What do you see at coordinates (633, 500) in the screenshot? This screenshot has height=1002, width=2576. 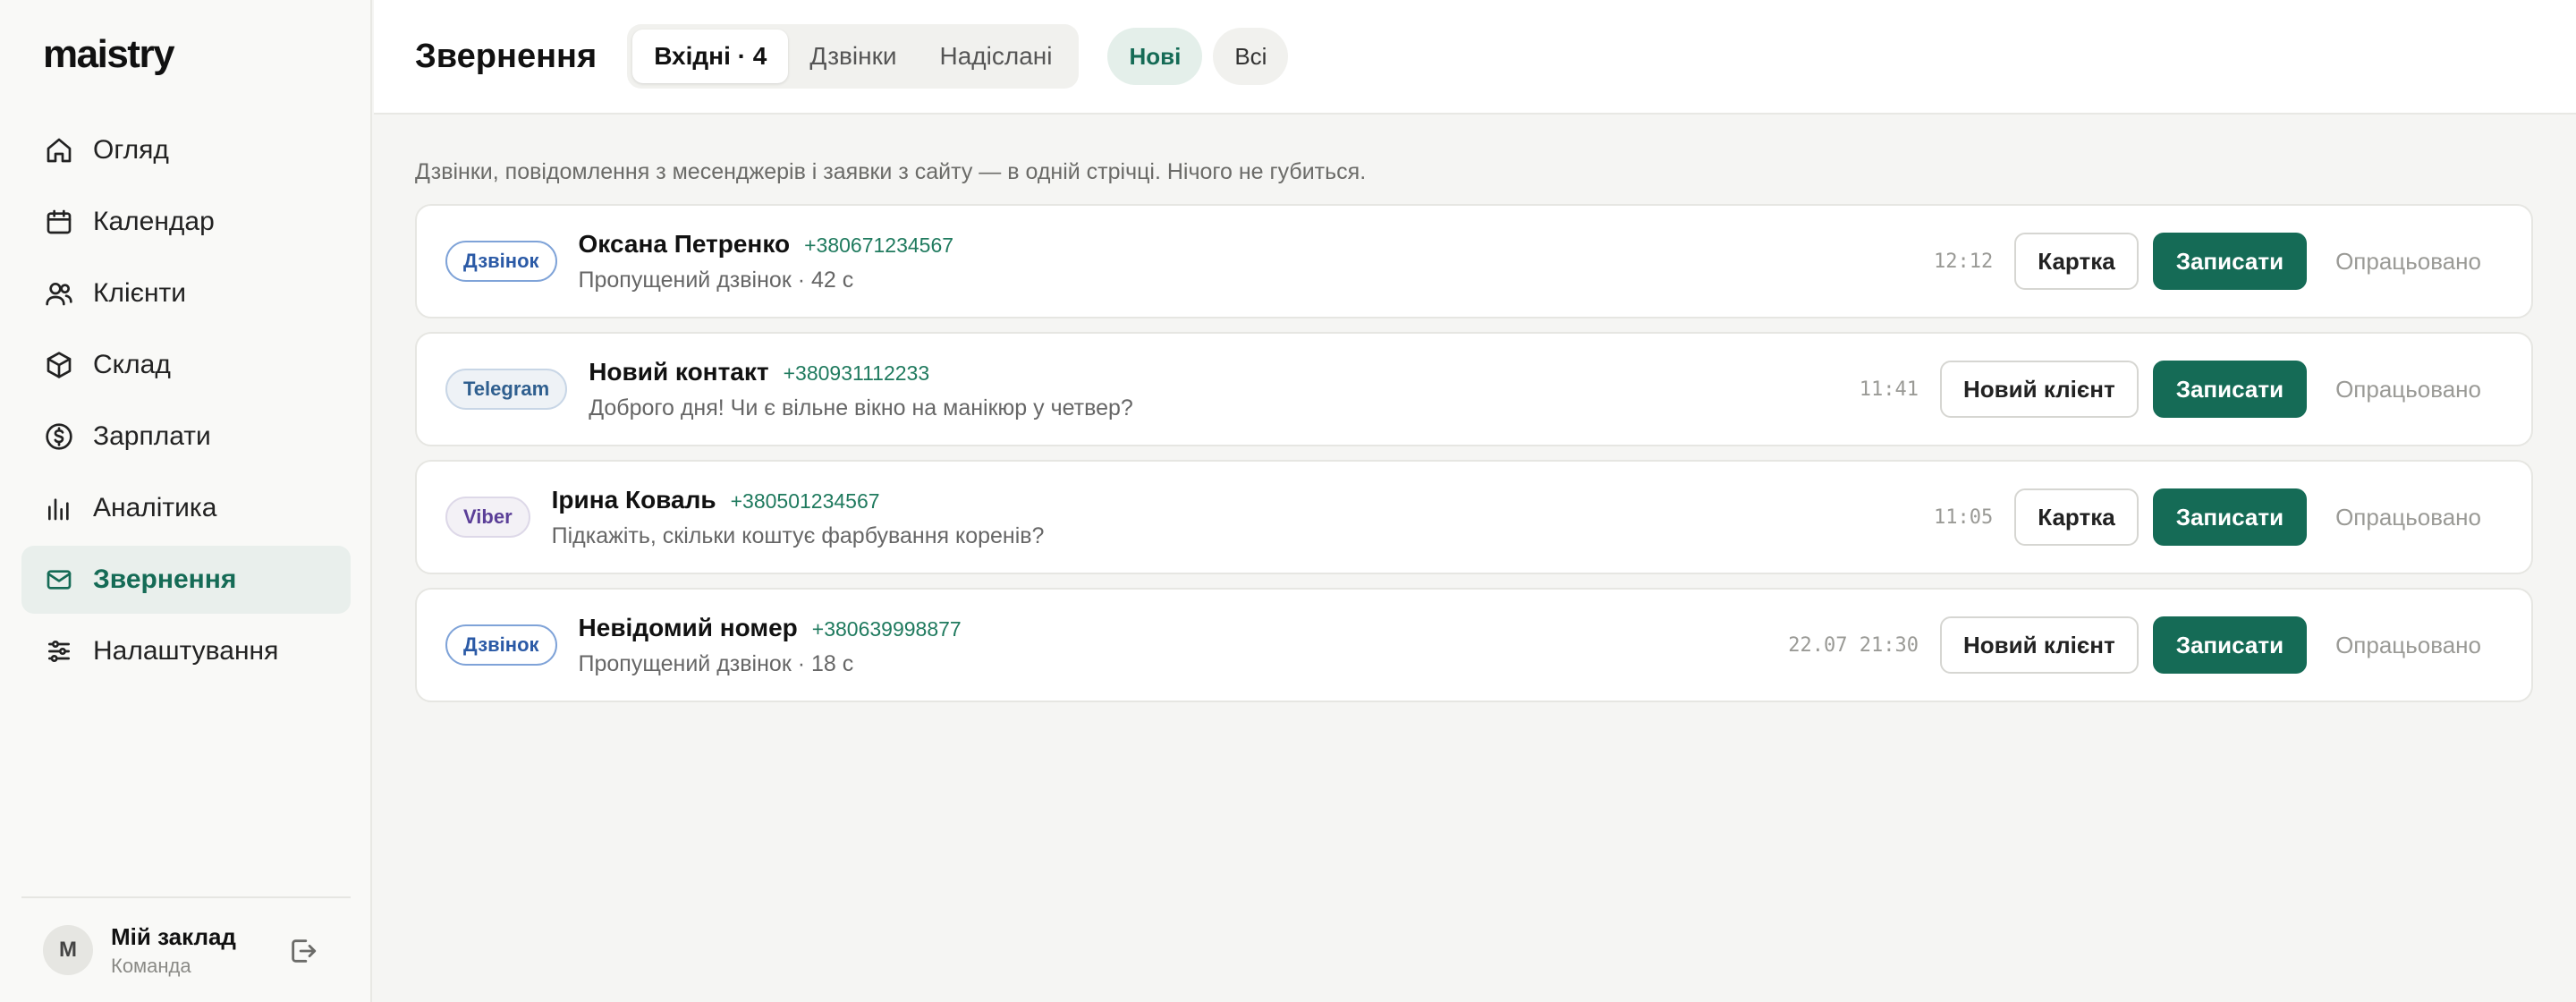 I see `contact-name: Ірина Коваль` at bounding box center [633, 500].